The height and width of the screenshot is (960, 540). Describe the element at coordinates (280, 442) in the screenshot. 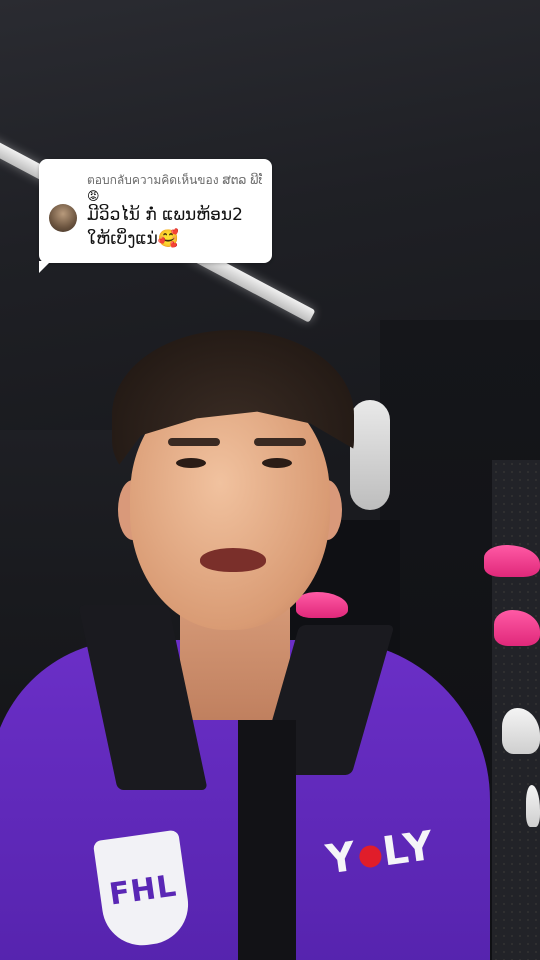

I see `eyebrow-right` at that location.